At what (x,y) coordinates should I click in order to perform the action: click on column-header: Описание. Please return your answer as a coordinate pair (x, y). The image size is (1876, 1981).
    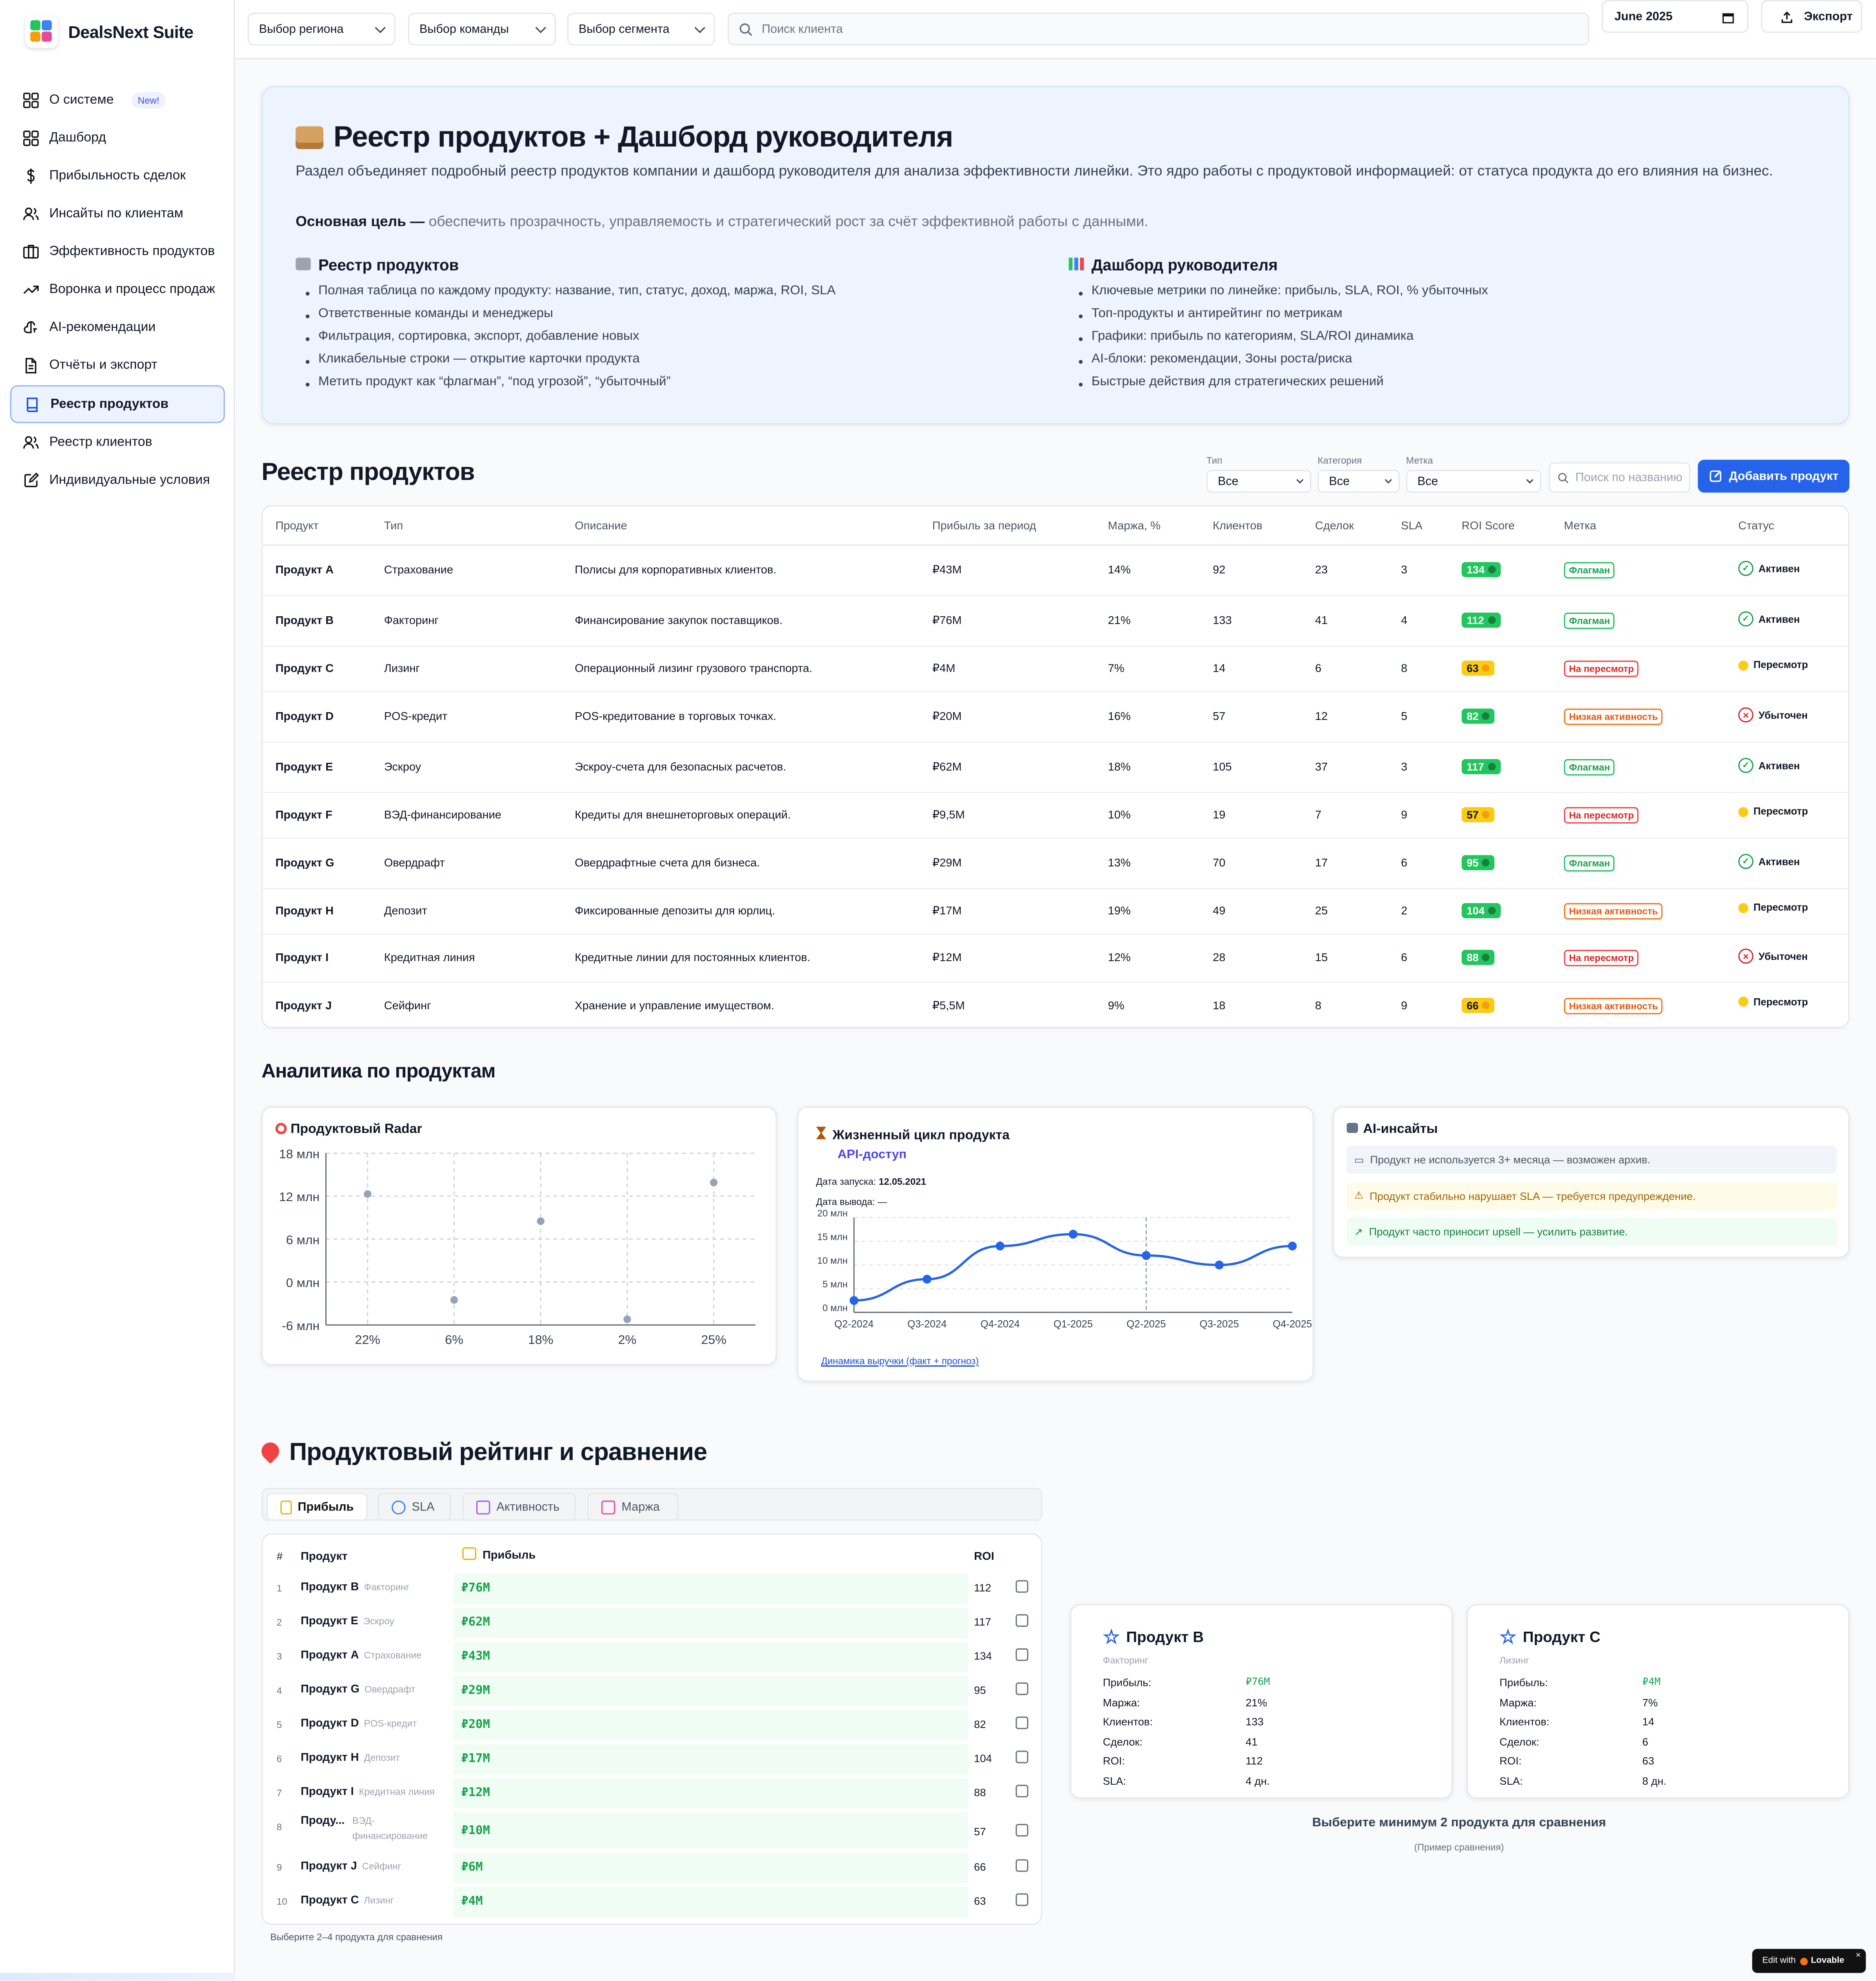
    Looking at the image, I should click on (601, 525).